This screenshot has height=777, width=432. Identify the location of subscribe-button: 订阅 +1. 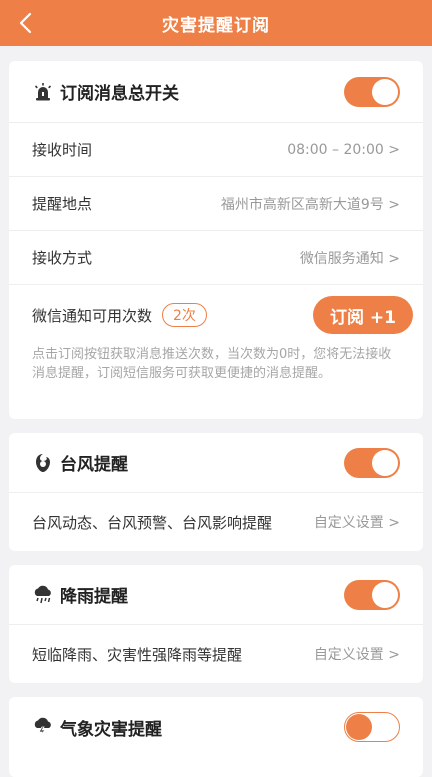
(363, 315).